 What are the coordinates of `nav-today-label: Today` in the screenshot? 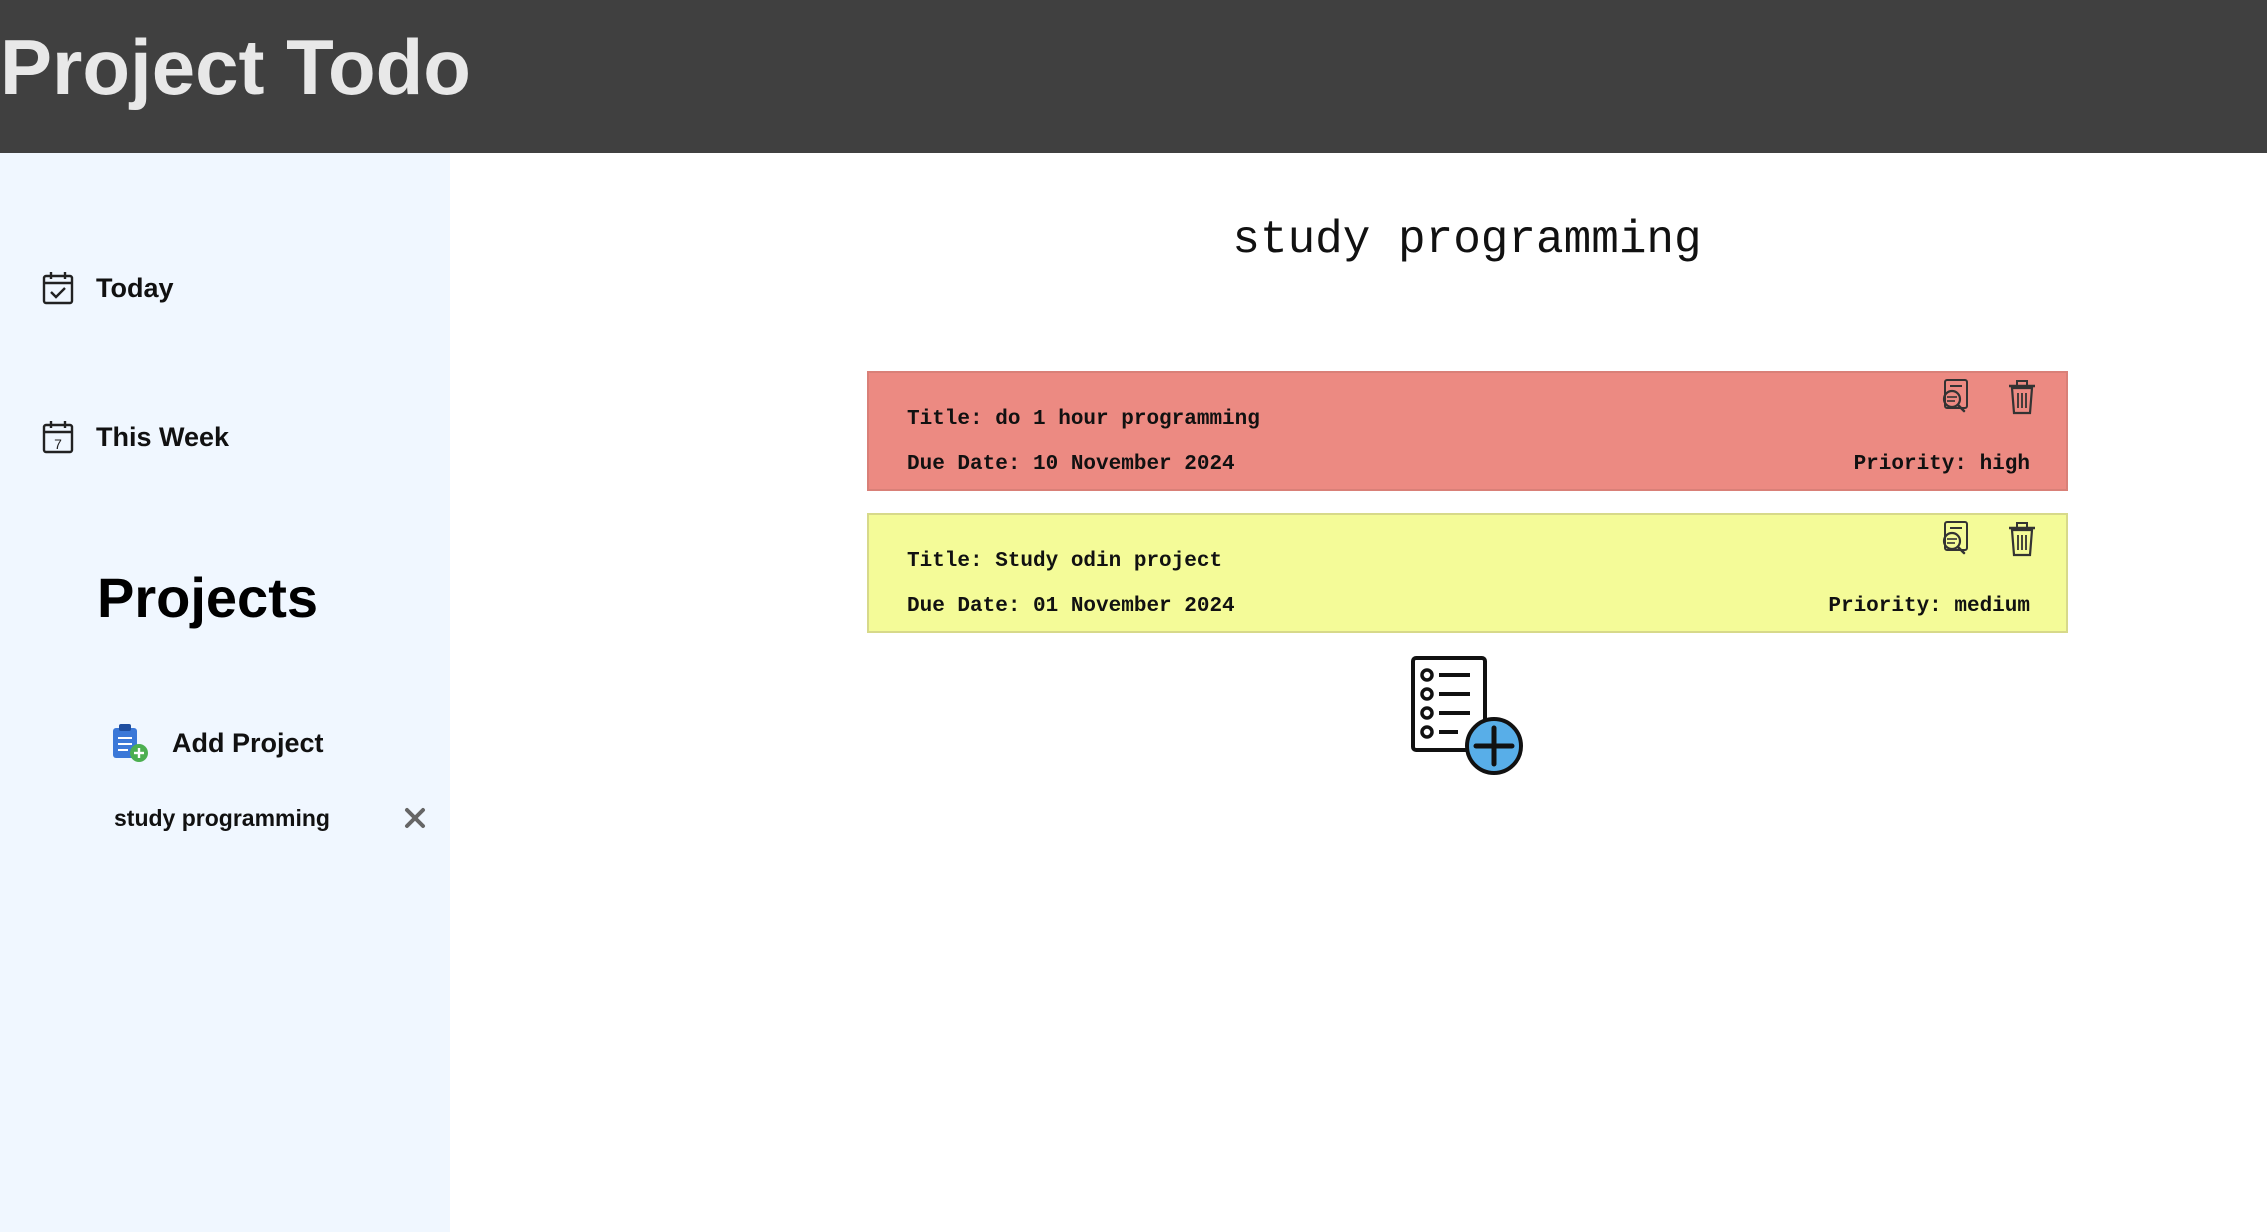 It's located at (135, 287).